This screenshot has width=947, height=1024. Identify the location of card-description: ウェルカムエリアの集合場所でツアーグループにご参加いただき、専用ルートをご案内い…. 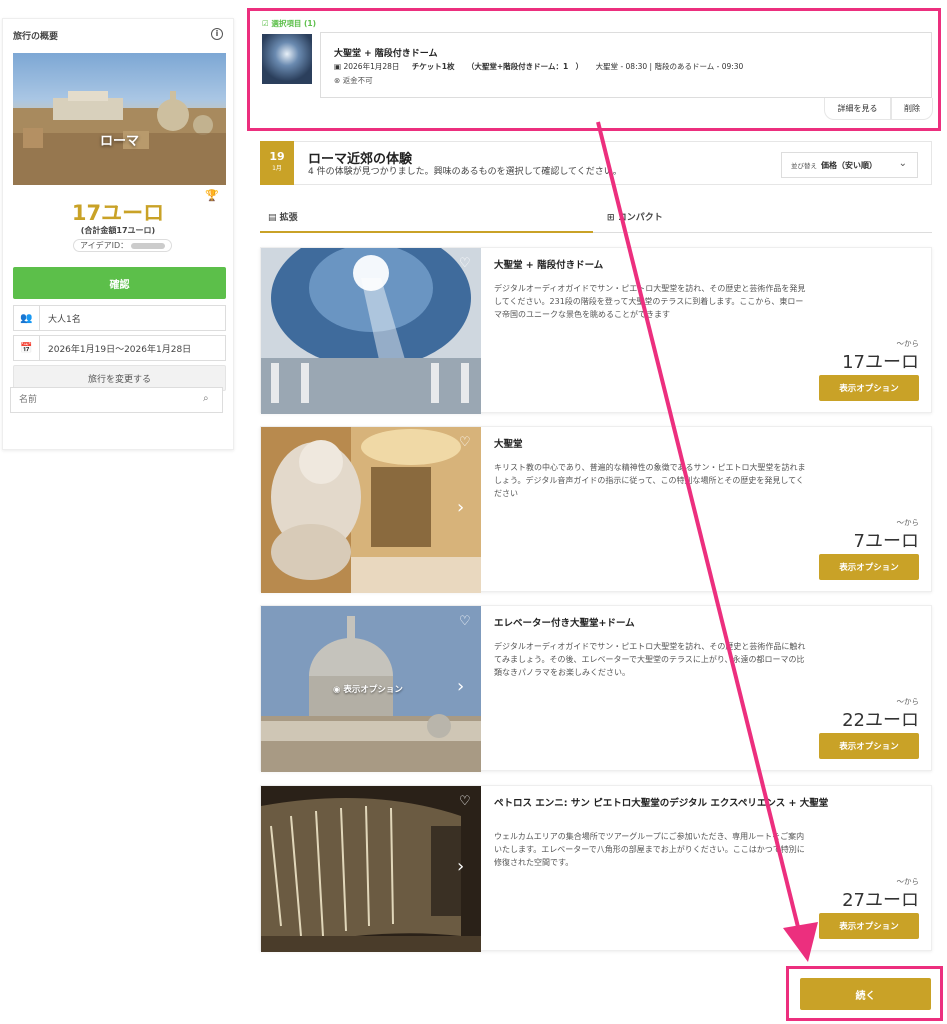
(649, 849).